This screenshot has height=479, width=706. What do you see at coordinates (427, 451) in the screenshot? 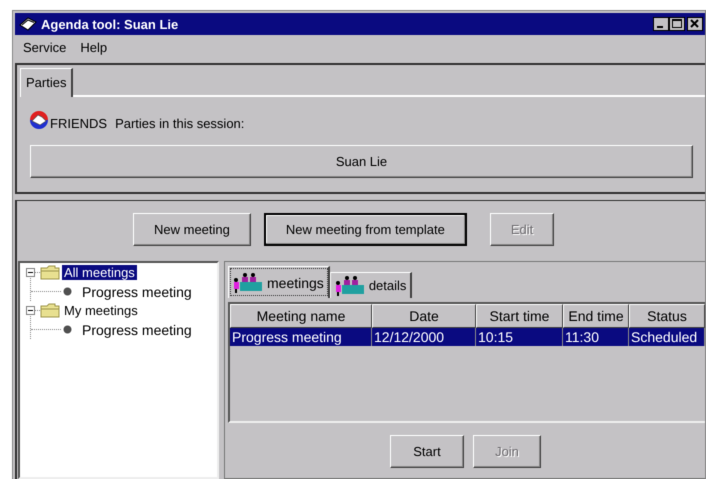
I see `action-button: Start` at bounding box center [427, 451].